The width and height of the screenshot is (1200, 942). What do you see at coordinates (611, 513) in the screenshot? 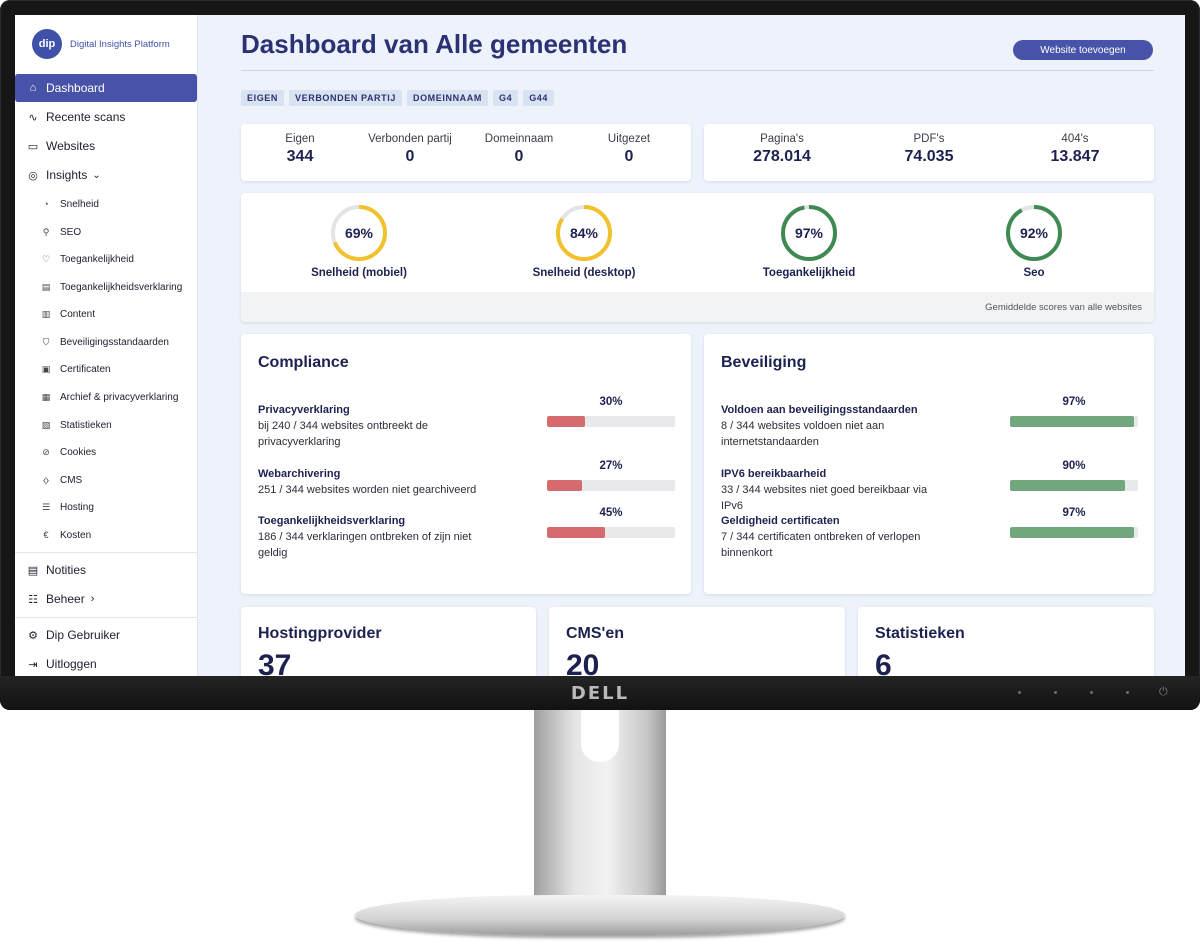
I see `metric-percent: 45%` at bounding box center [611, 513].